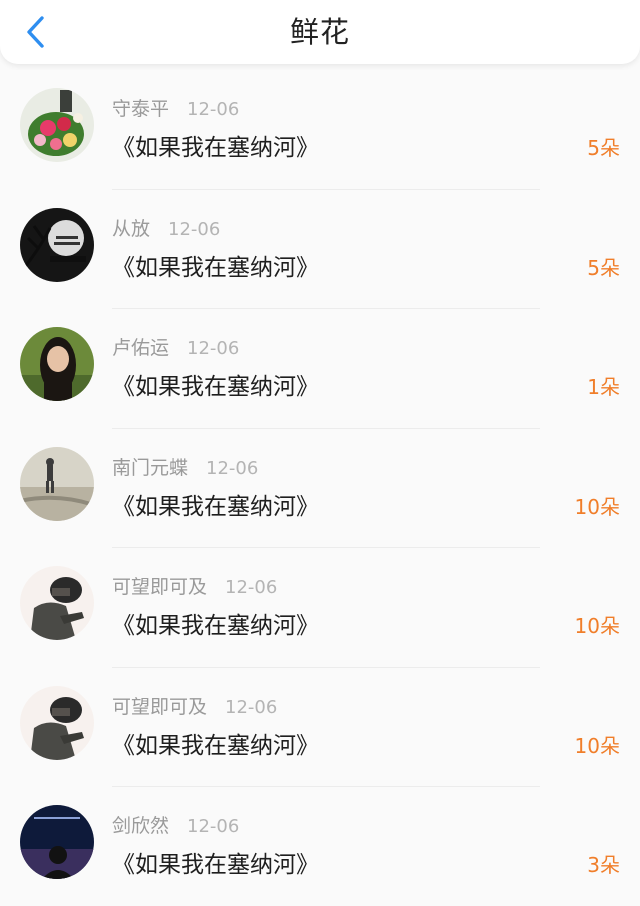  Describe the element at coordinates (175, 107) in the screenshot. I see `gift-meta: 守泰平 12-06` at that location.